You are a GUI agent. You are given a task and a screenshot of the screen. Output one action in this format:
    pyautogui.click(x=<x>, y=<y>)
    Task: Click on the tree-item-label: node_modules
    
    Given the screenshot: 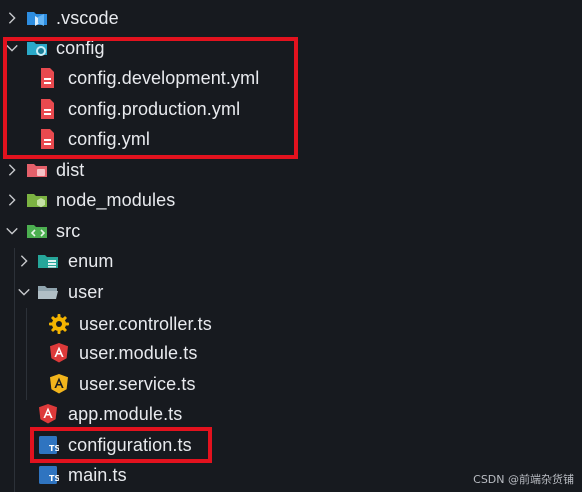 What is the action you would take?
    pyautogui.click(x=116, y=200)
    